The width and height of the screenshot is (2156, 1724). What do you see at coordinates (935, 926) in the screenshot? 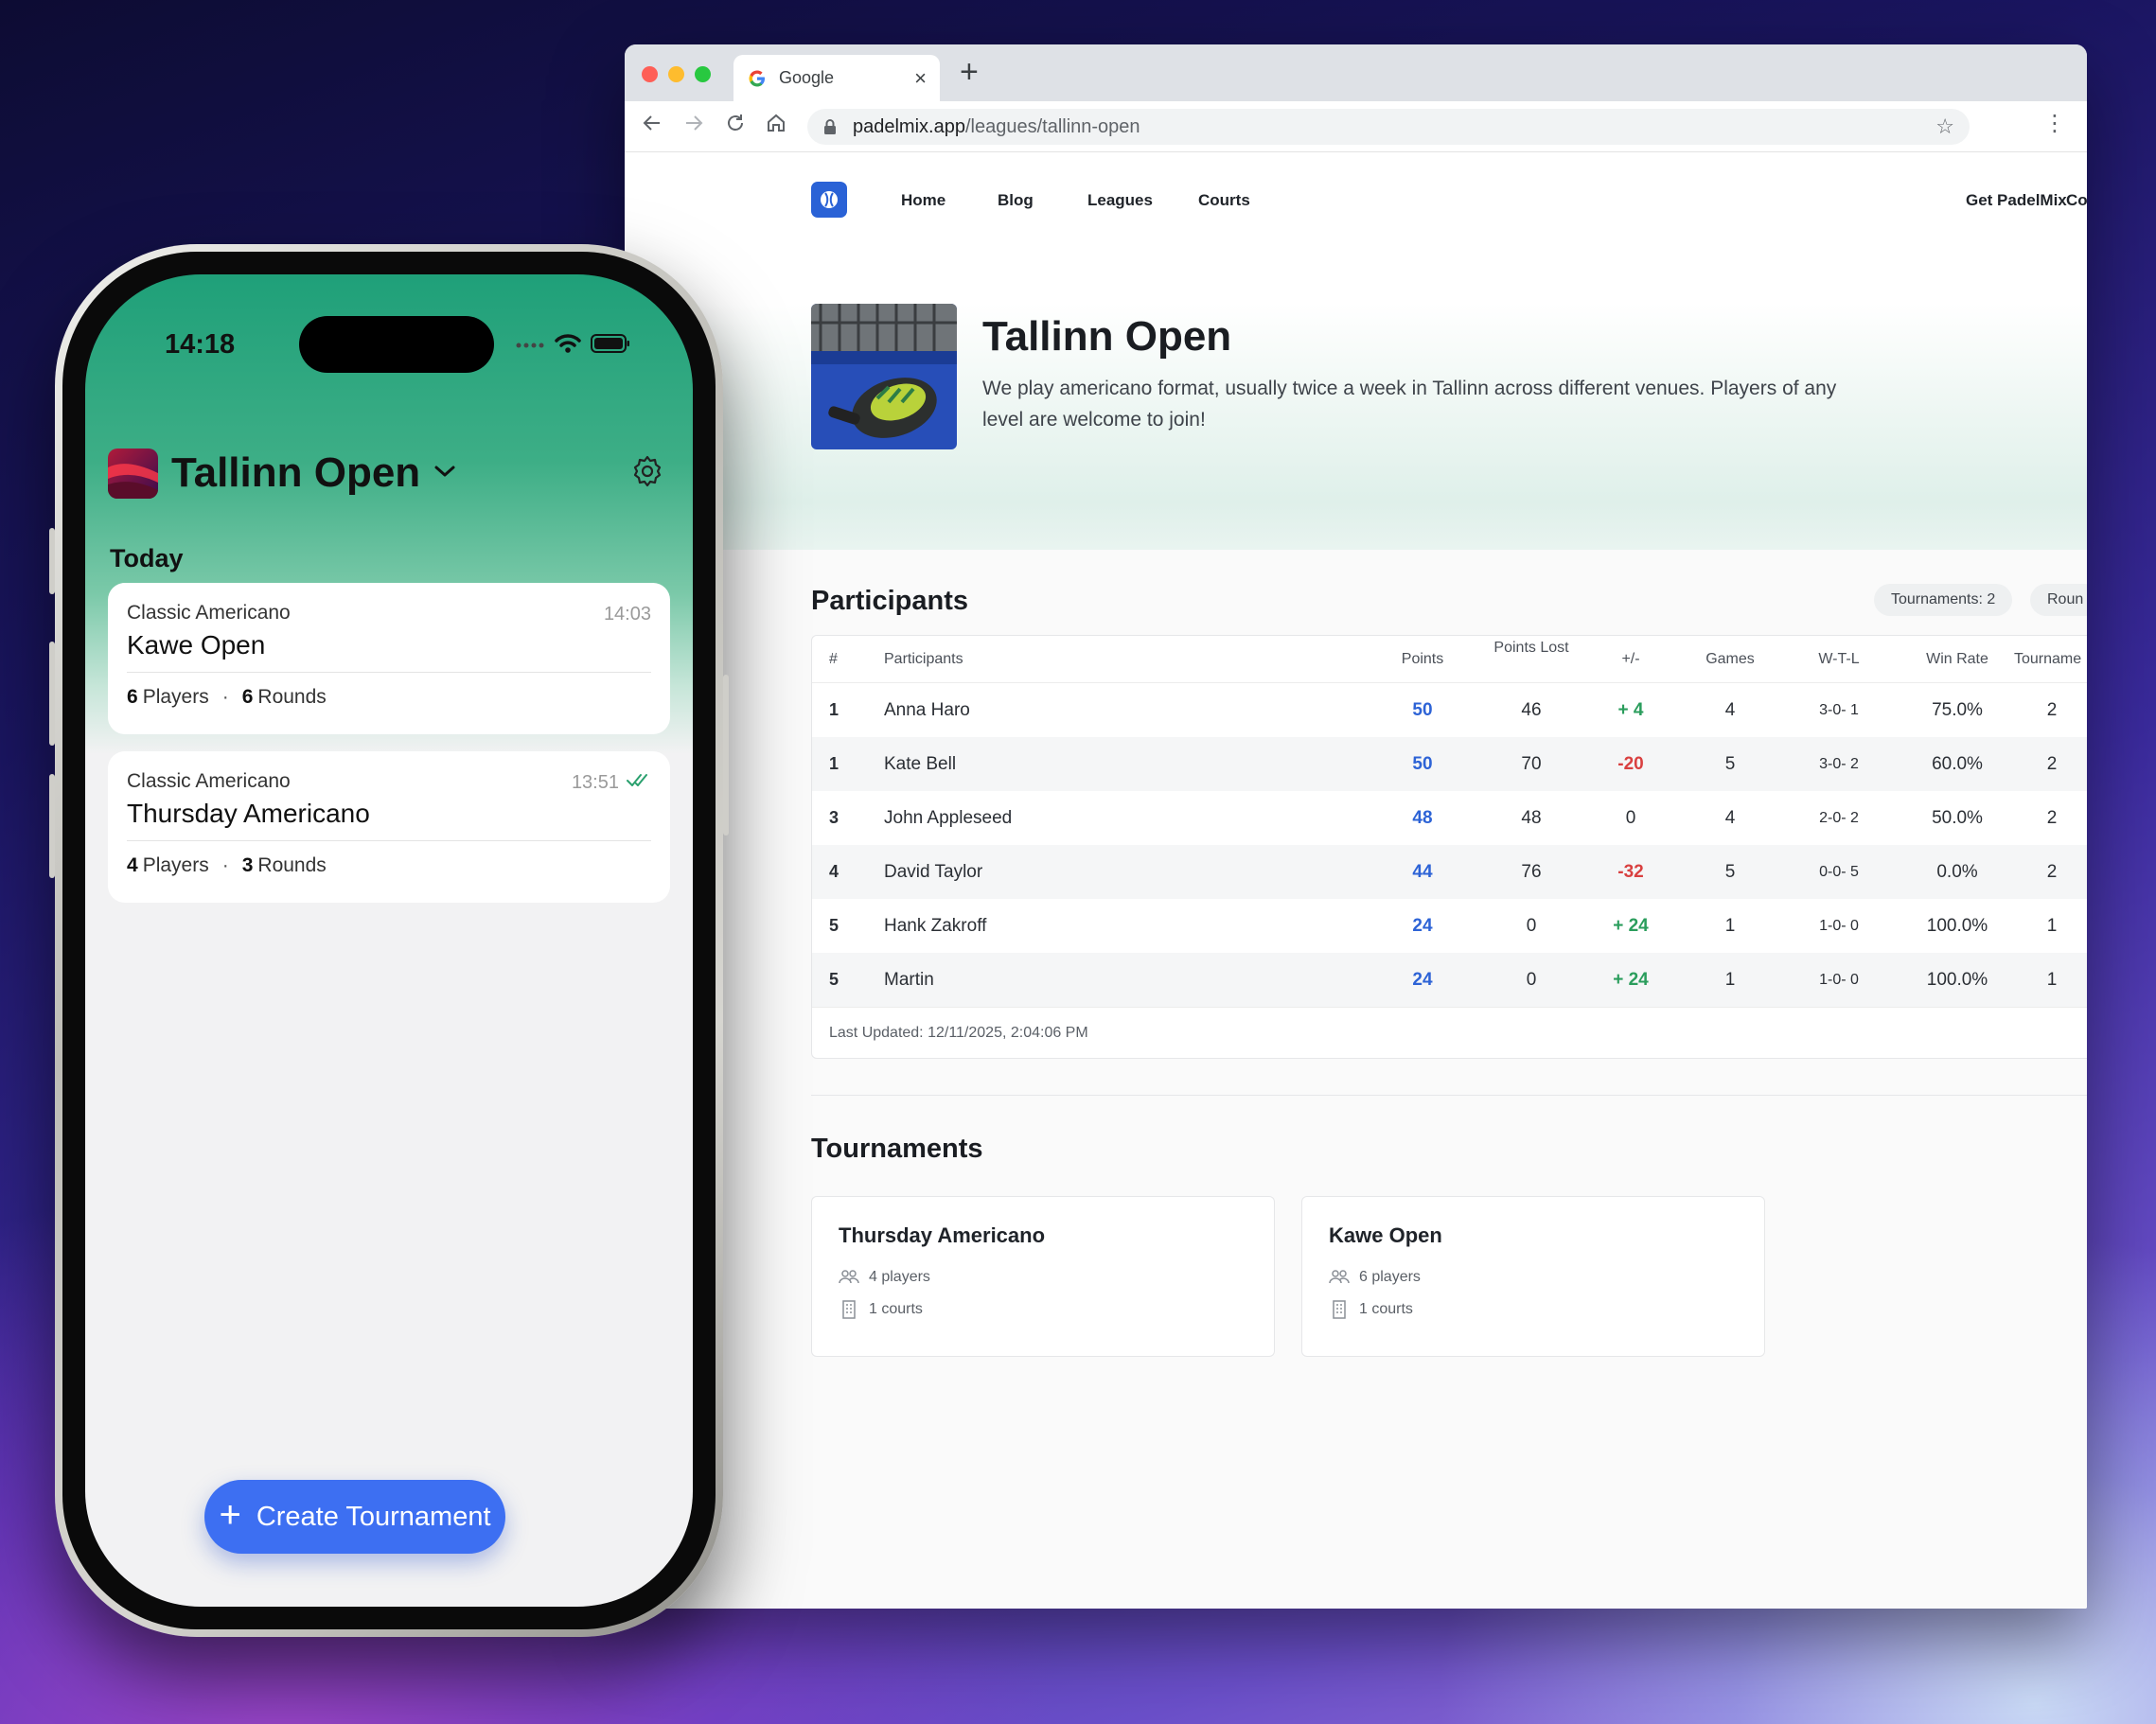
I see `cell-name: Hank Zakroff` at bounding box center [935, 926].